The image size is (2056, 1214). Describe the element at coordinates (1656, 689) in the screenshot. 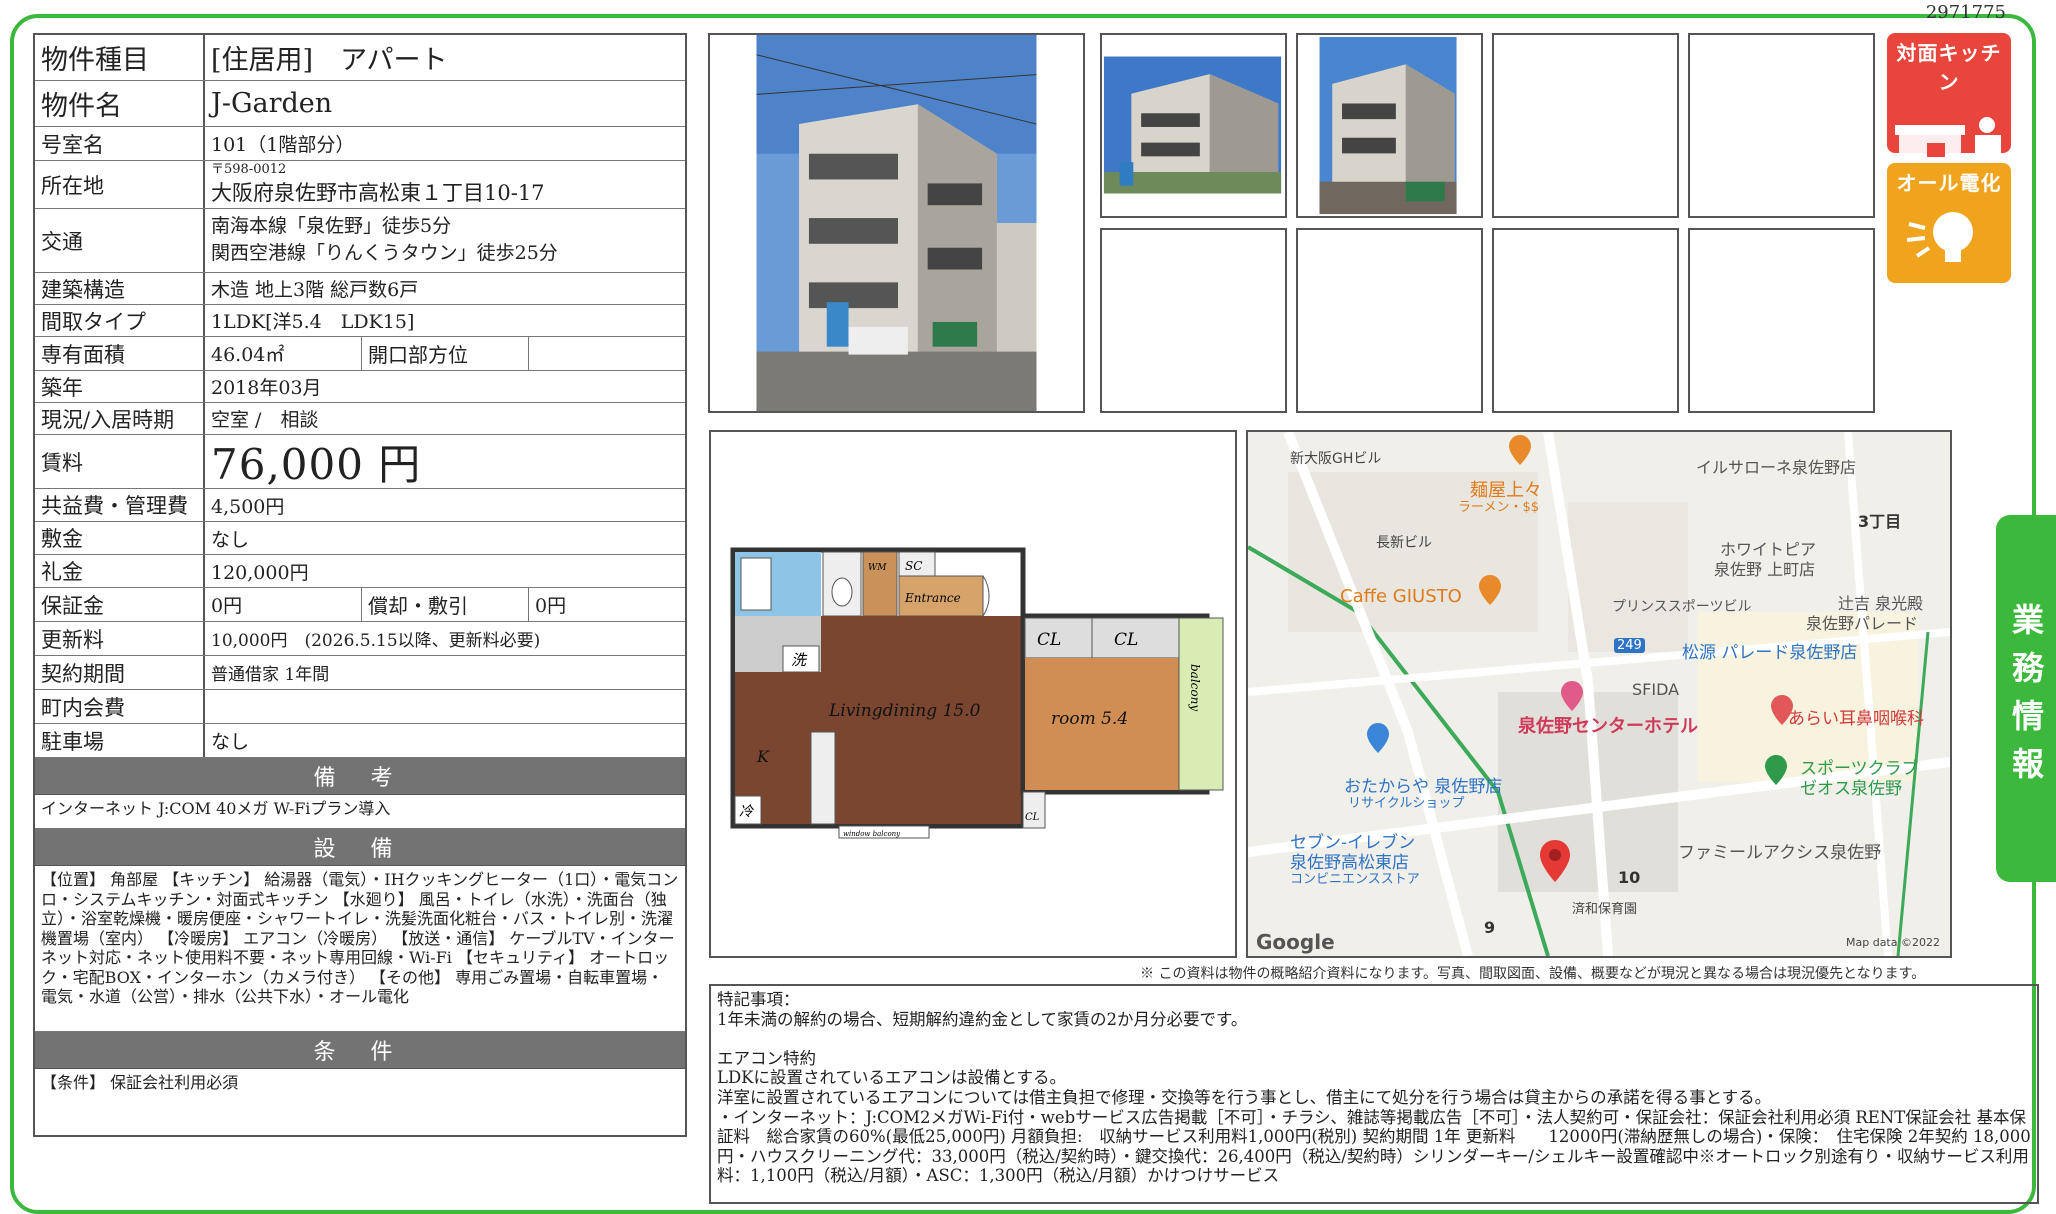

I see `map-label: SFIDA` at that location.